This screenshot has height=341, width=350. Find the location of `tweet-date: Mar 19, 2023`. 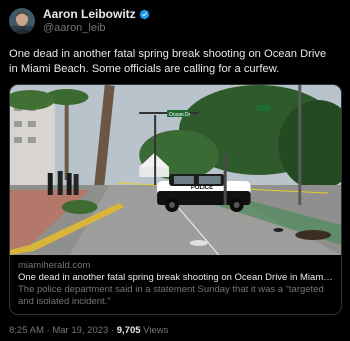

tweet-date: Mar 19, 2023 is located at coordinates (80, 330).